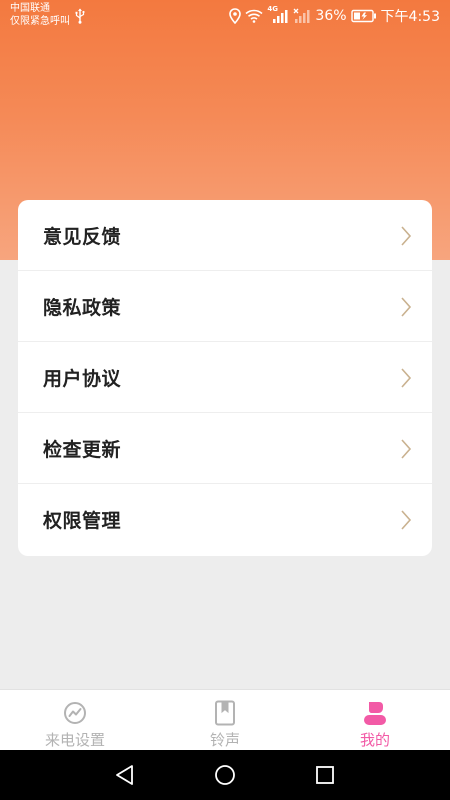 This screenshot has width=450, height=800. What do you see at coordinates (40, 21) in the screenshot?
I see `emergency-only-text: 仅限紧急呼叫` at bounding box center [40, 21].